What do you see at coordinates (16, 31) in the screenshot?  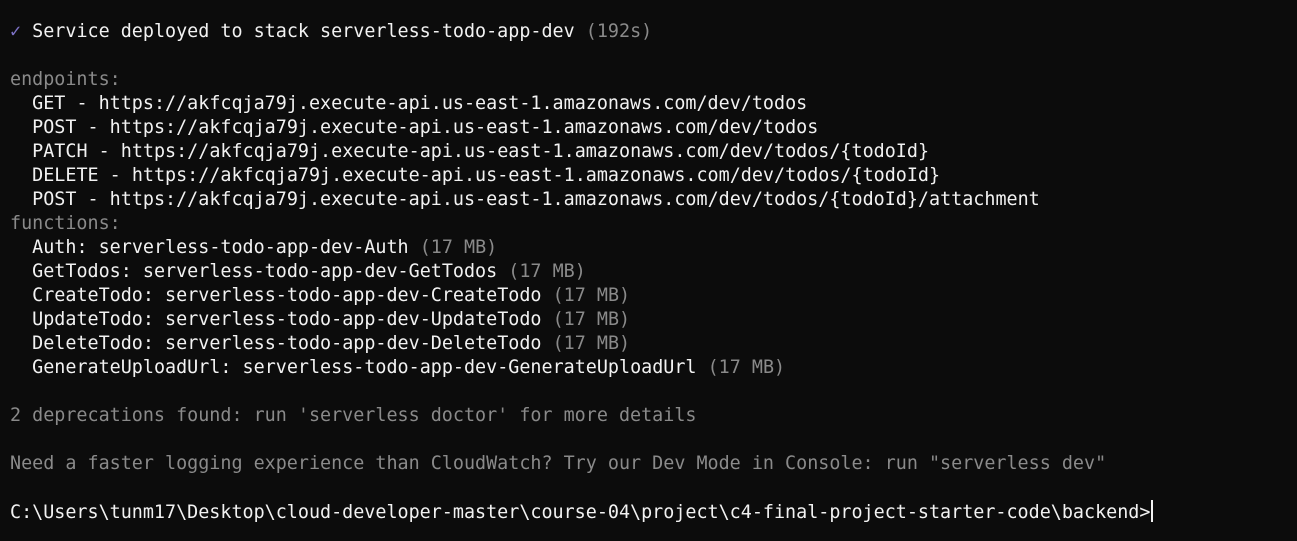 I see `checkmark-icon: ✓` at bounding box center [16, 31].